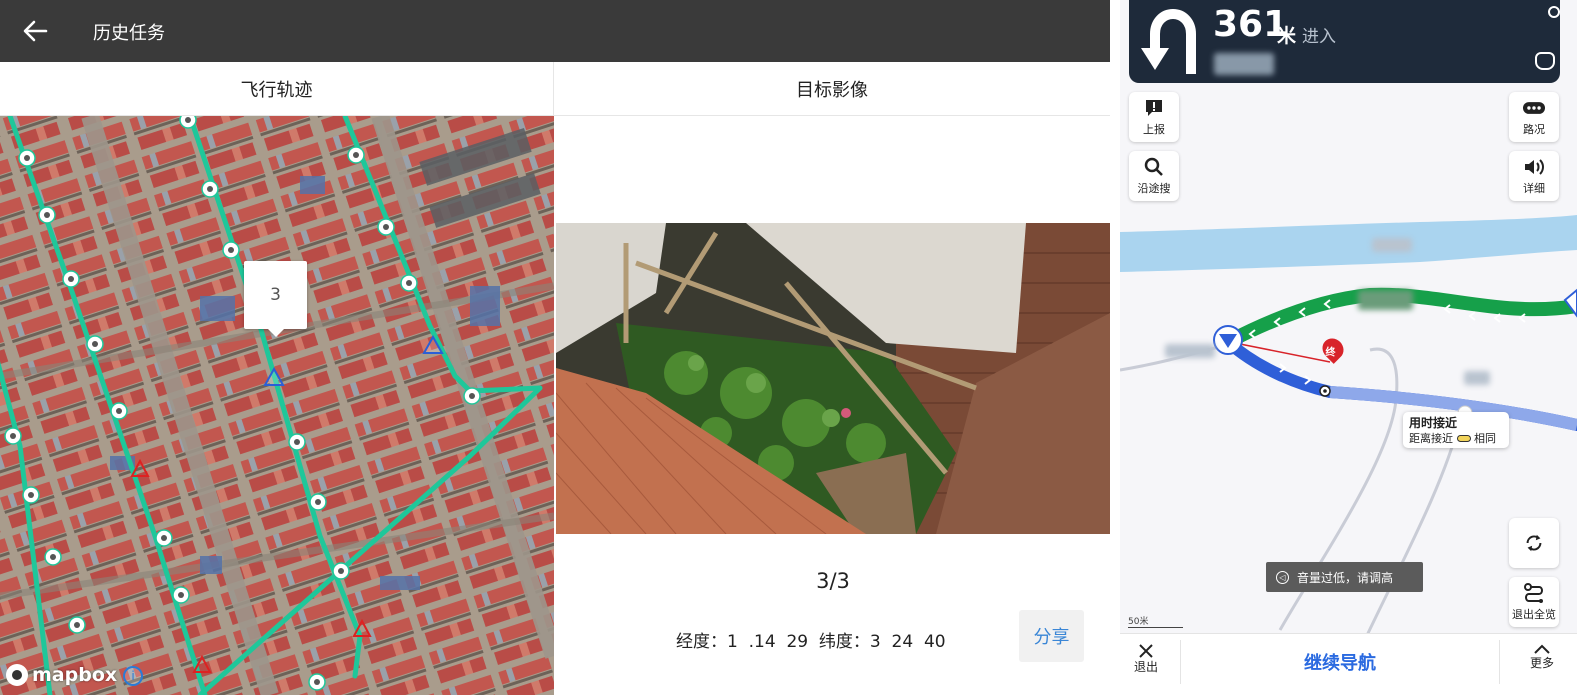  Describe the element at coordinates (1344, 577) in the screenshot. I see `volume-toast: ◁ 音量过低，请调高` at that location.